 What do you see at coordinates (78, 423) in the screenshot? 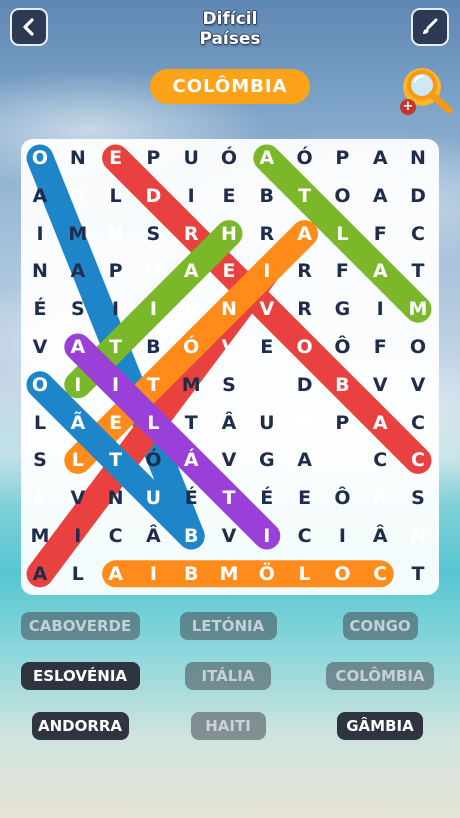
I see `grid-cell: Ã` at bounding box center [78, 423].